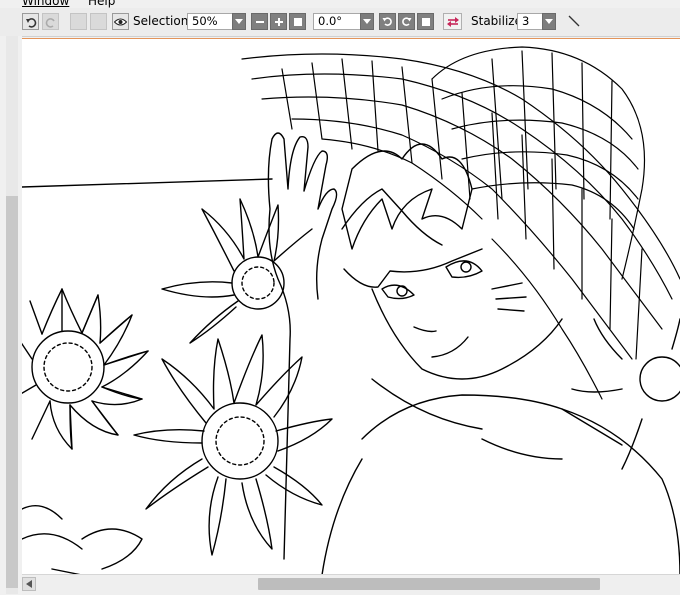 The image size is (680, 595). What do you see at coordinates (530, 21) in the screenshot?
I see `stabilizer-combo: 3` at bounding box center [530, 21].